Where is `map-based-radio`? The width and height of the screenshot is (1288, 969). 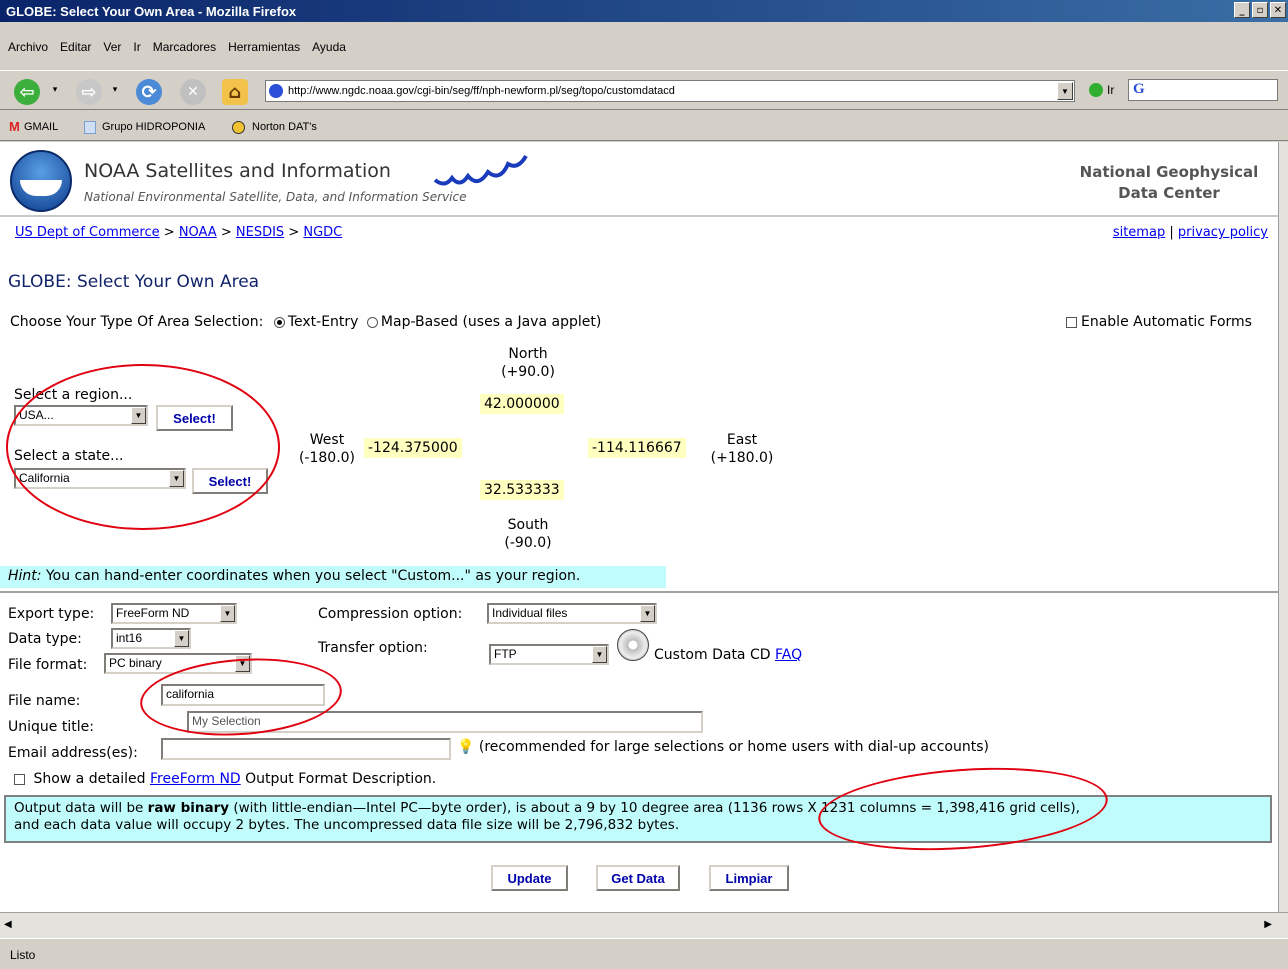 map-based-radio is located at coordinates (372, 322).